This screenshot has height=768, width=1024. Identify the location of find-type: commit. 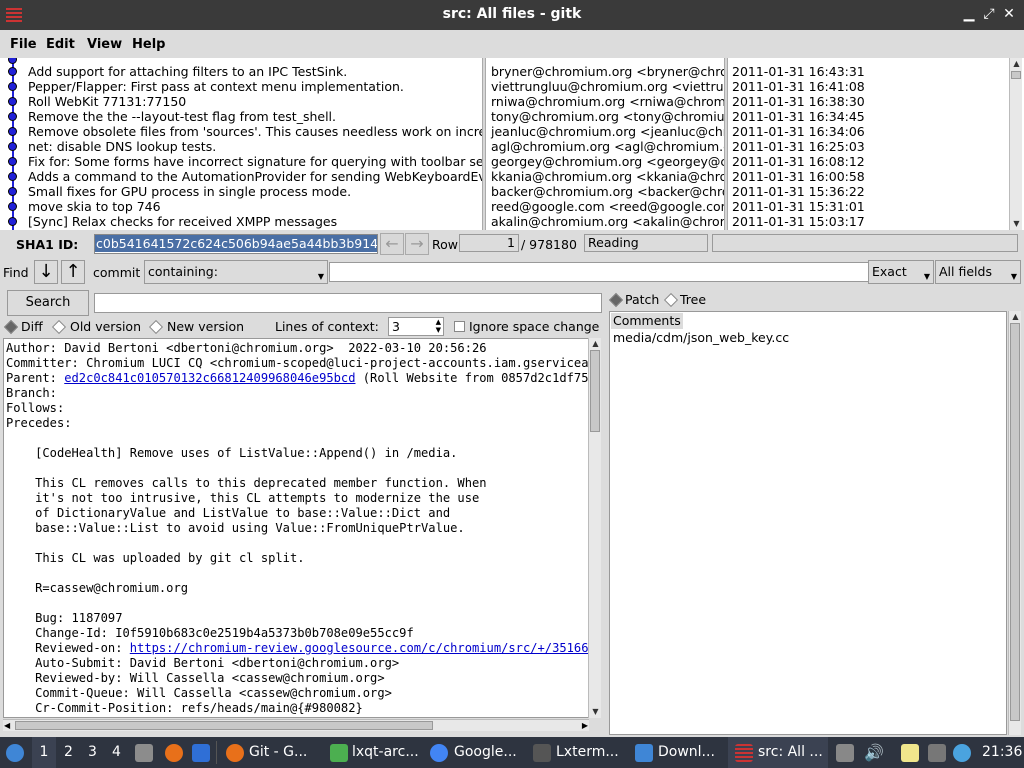
(116, 272).